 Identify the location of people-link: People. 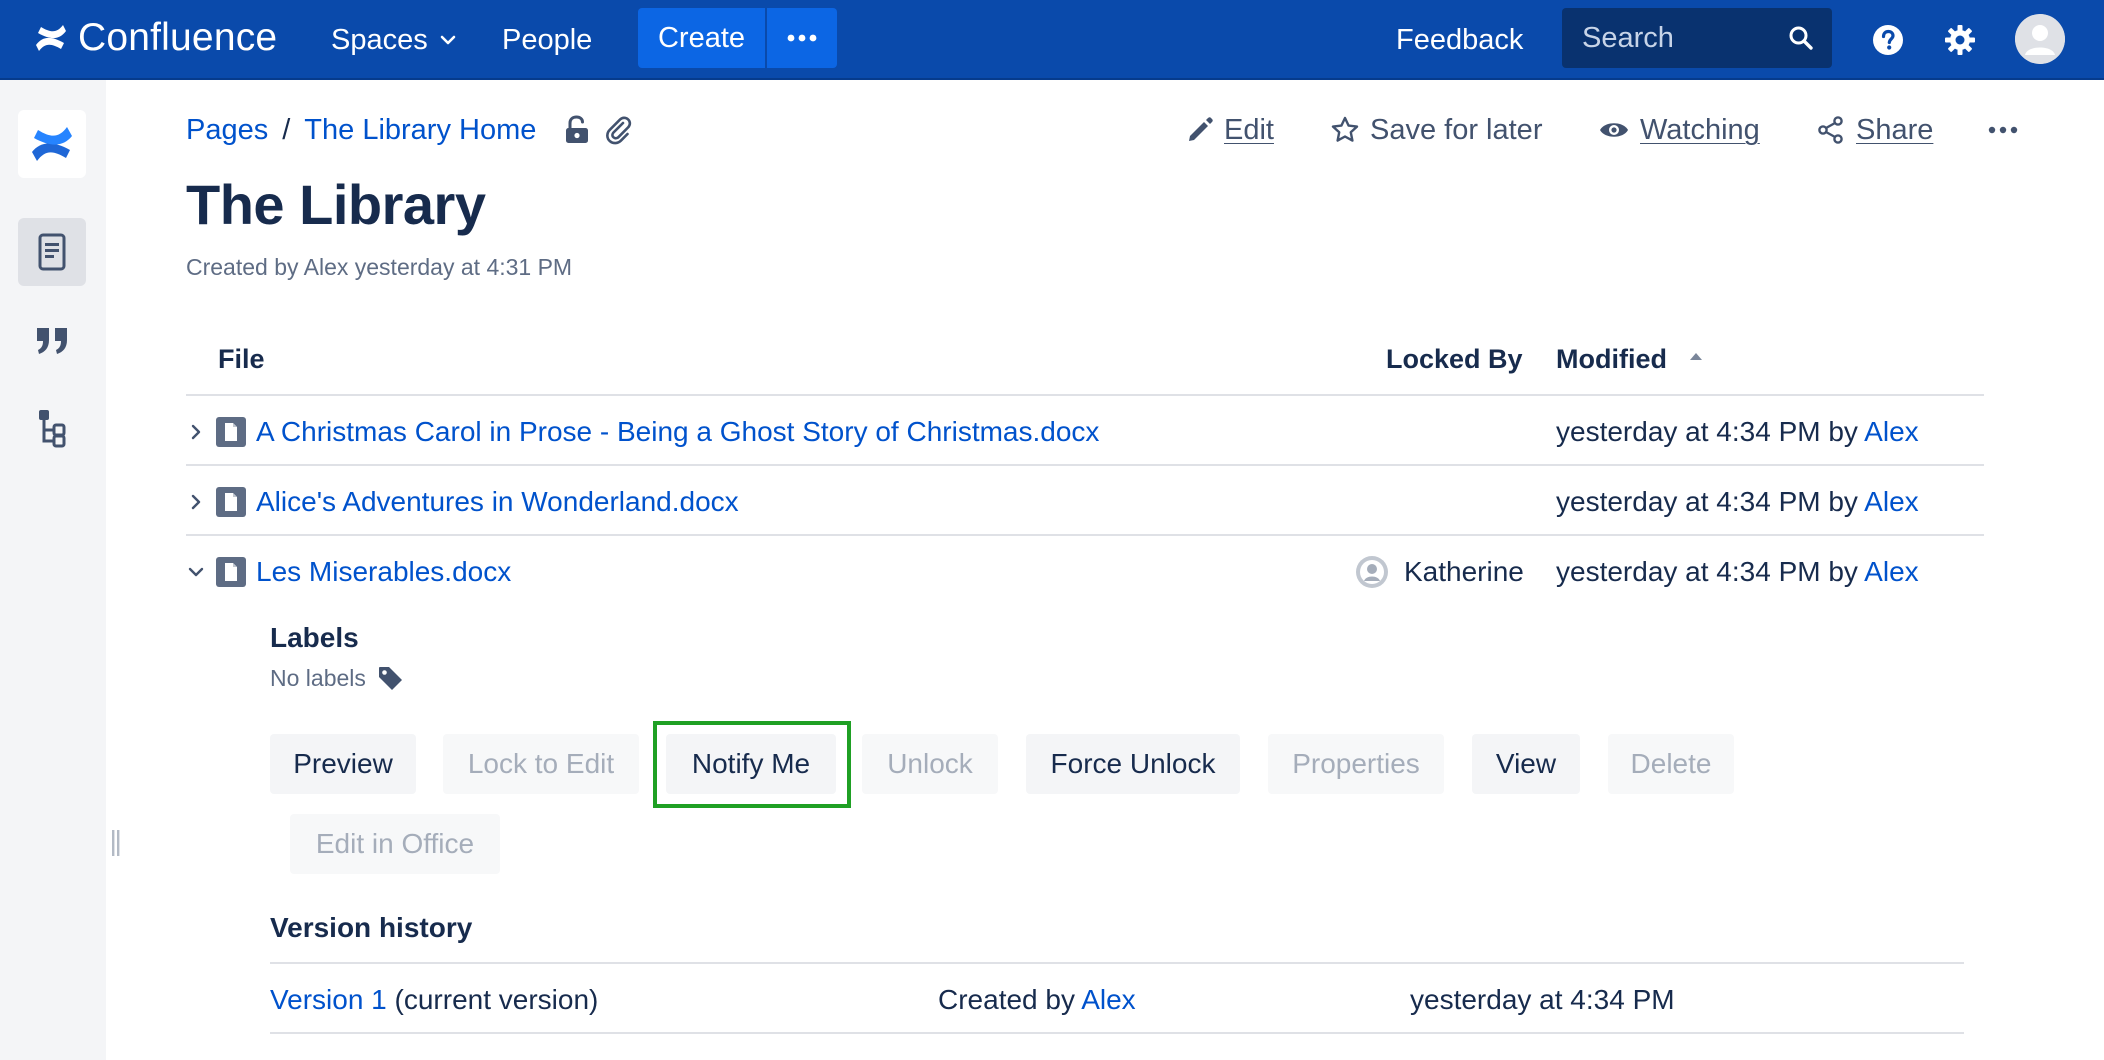
(547, 40).